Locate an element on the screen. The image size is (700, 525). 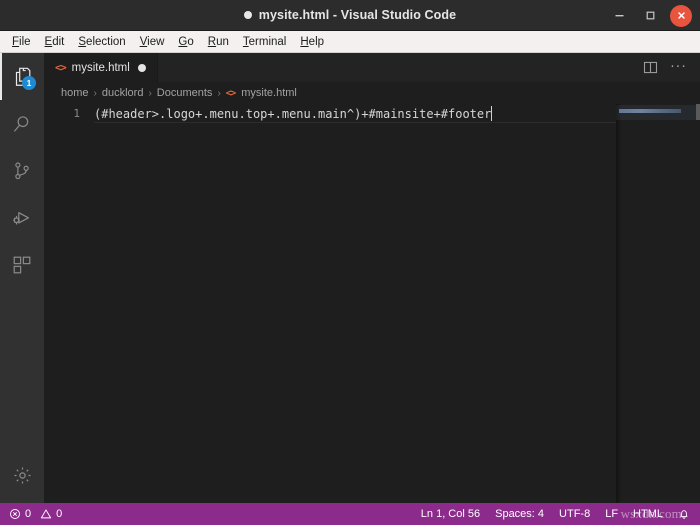
split-editor-icon is located at coordinates (650, 67).